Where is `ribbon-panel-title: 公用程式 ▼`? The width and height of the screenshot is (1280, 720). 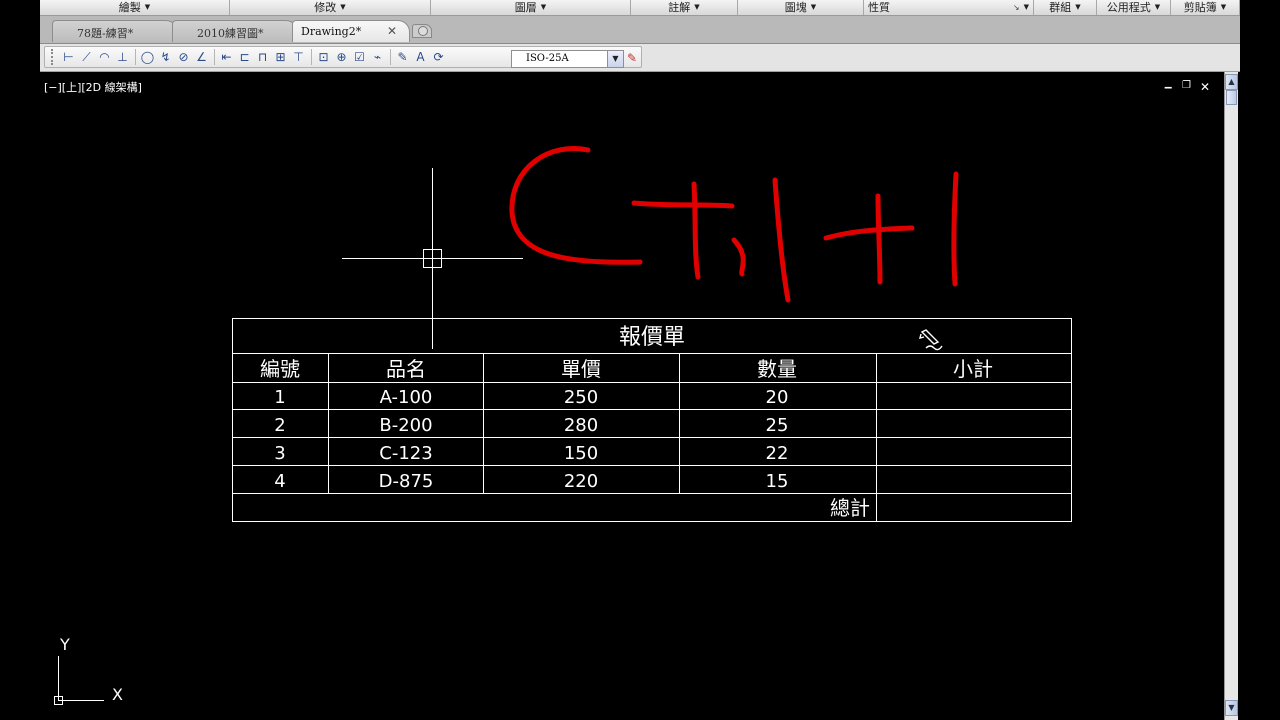 ribbon-panel-title: 公用程式 ▼ is located at coordinates (1134, 7).